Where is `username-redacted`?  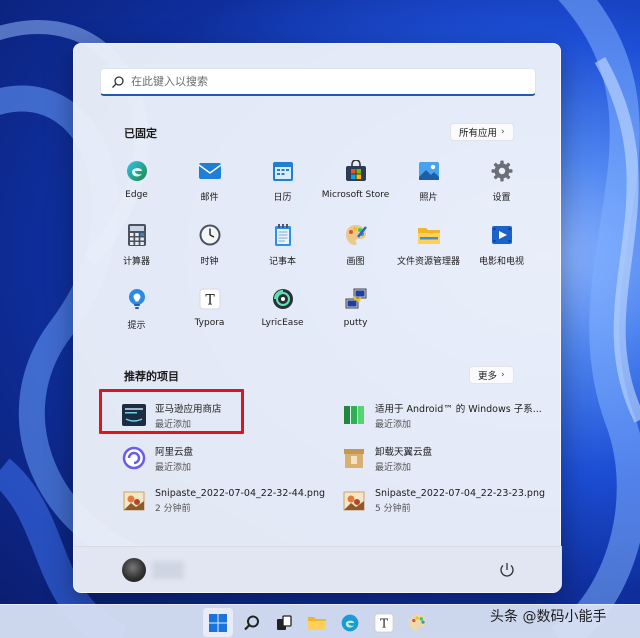
username-redacted is located at coordinates (168, 570).